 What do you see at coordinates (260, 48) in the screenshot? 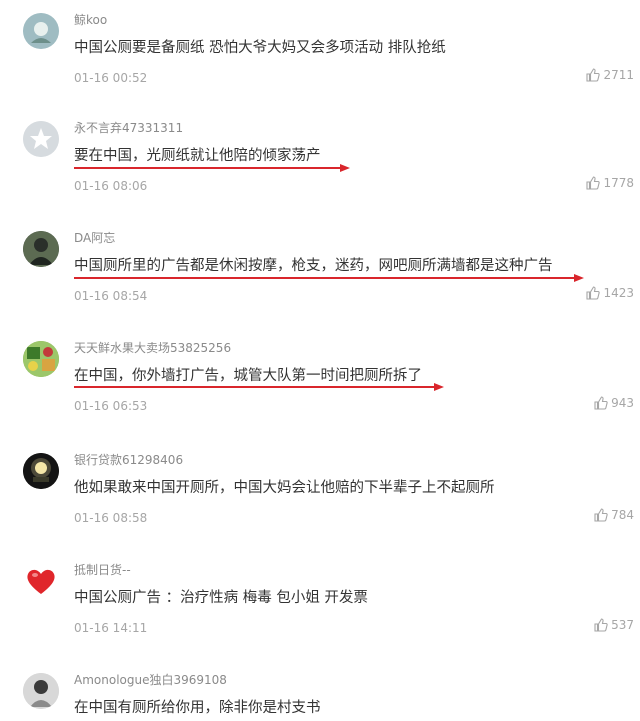
I see `comment-text: 中国公厕要是备厕纸 恐怕大爷大妈又会多项活动 排队抢纸` at bounding box center [260, 48].